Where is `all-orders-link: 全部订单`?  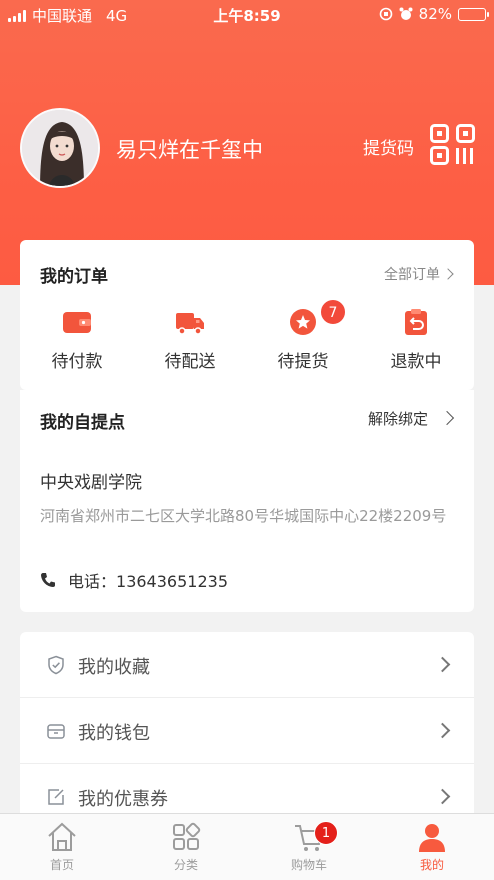
all-orders-link: 全部订单 is located at coordinates (419, 274).